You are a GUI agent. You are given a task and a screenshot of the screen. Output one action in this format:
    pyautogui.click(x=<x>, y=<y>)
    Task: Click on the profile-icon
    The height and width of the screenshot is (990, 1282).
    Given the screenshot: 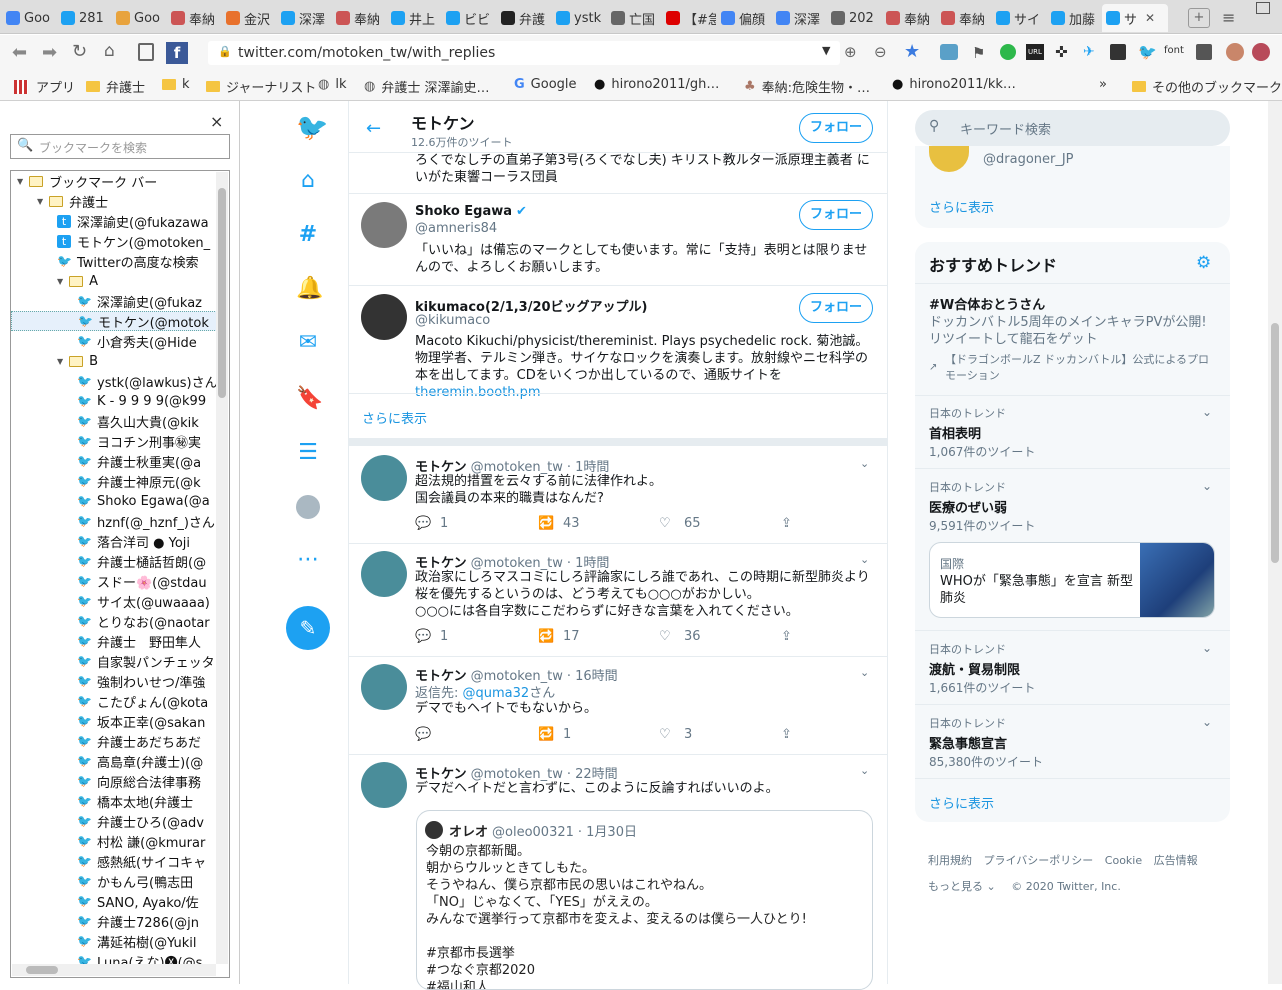 What is the action you would take?
    pyautogui.click(x=308, y=507)
    